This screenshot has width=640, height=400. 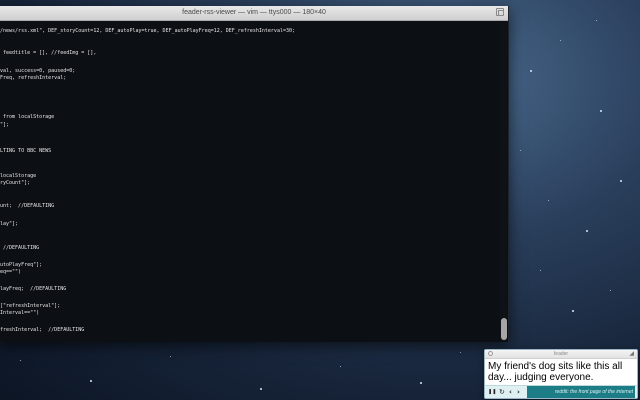 What do you see at coordinates (38, 71) in the screenshot?
I see `code-line: val, success=0, paused=0;` at bounding box center [38, 71].